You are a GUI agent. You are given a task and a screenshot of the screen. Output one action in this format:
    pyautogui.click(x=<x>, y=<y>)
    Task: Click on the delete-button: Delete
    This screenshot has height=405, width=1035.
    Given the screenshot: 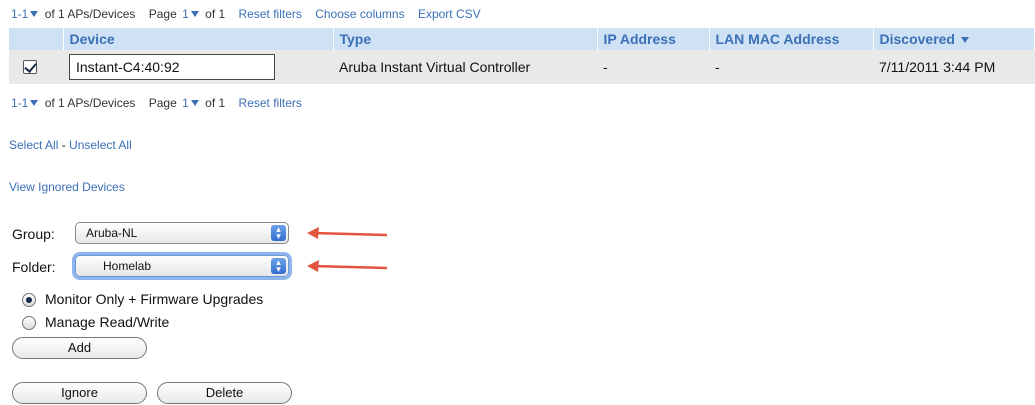 What is the action you would take?
    pyautogui.click(x=224, y=393)
    